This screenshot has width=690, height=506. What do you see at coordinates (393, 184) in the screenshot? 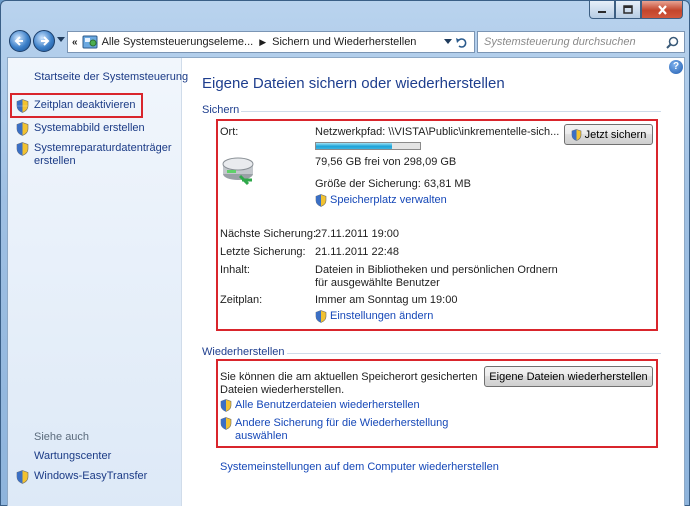
I see `backup-size-text: Größe der Sicherung: 63,81 MB` at bounding box center [393, 184].